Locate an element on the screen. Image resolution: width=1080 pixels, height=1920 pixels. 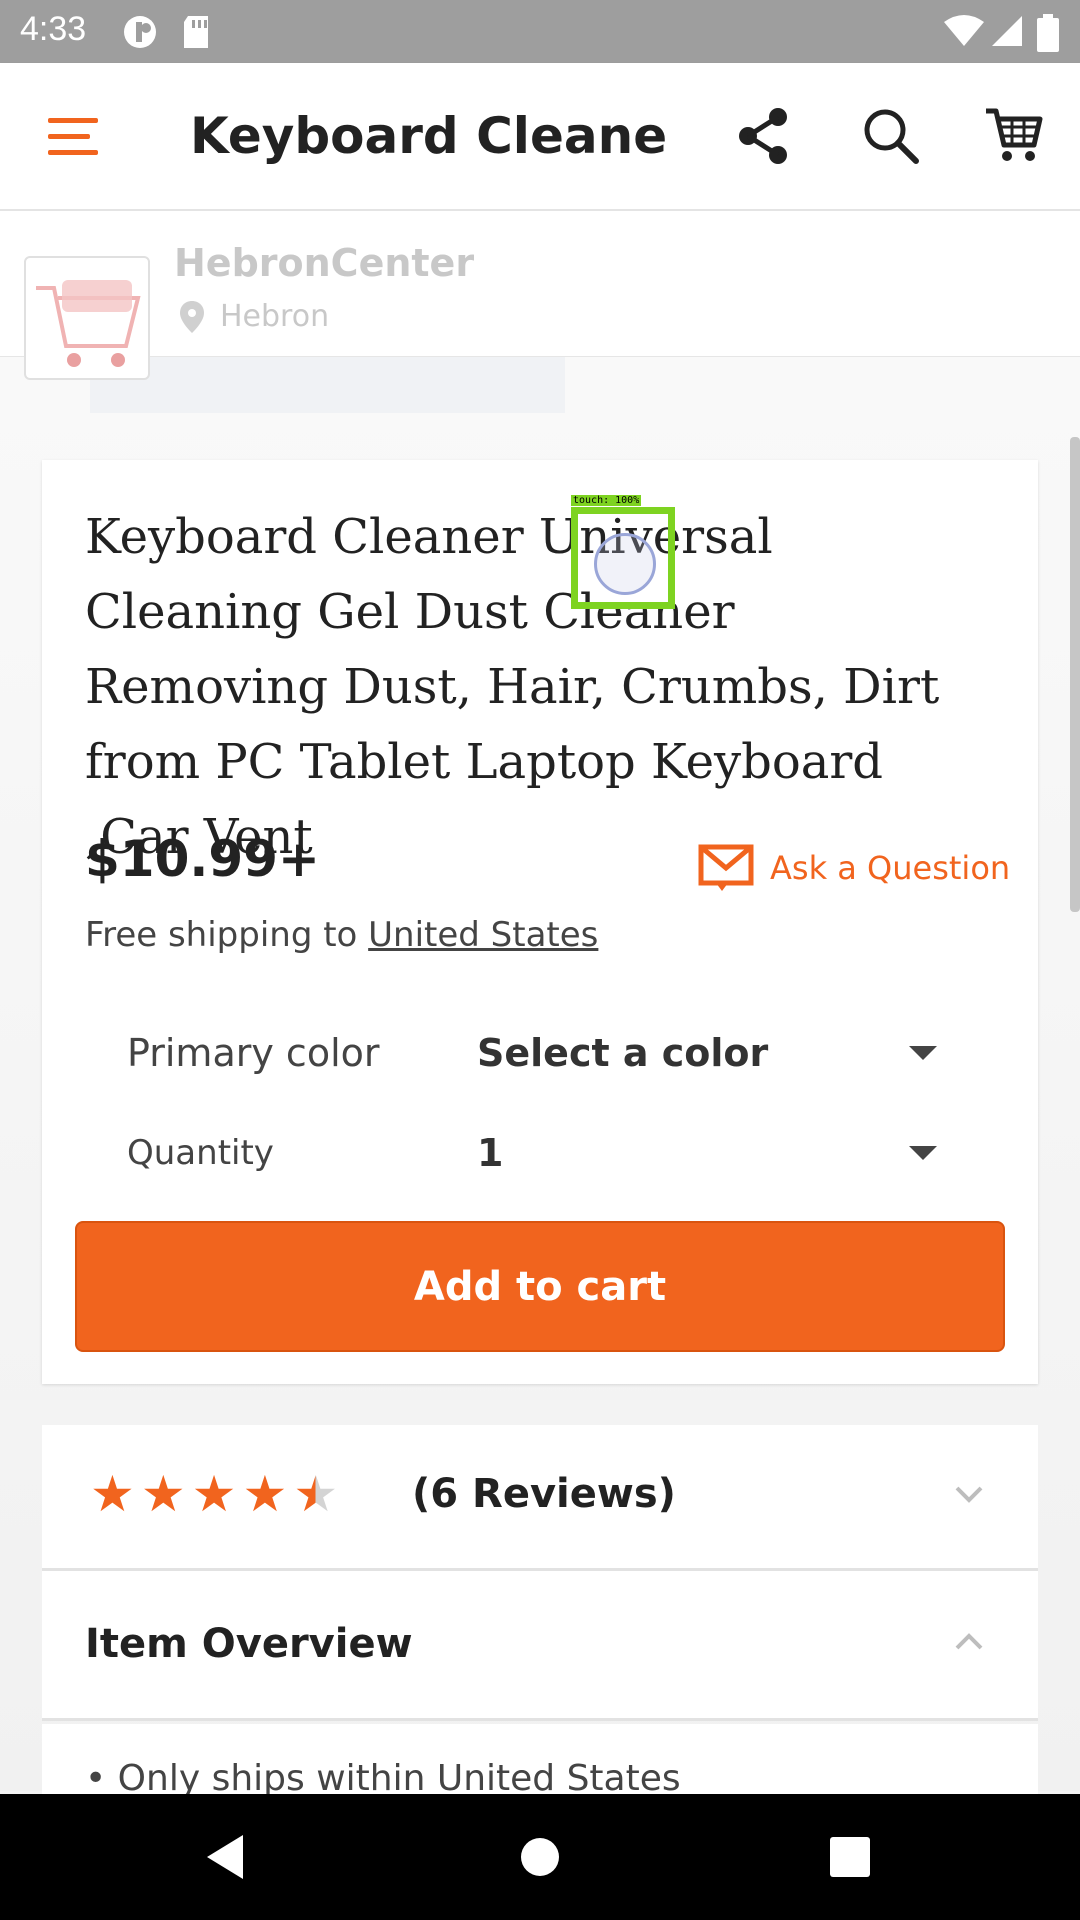
shipping-country-link: United States is located at coordinates (483, 935).